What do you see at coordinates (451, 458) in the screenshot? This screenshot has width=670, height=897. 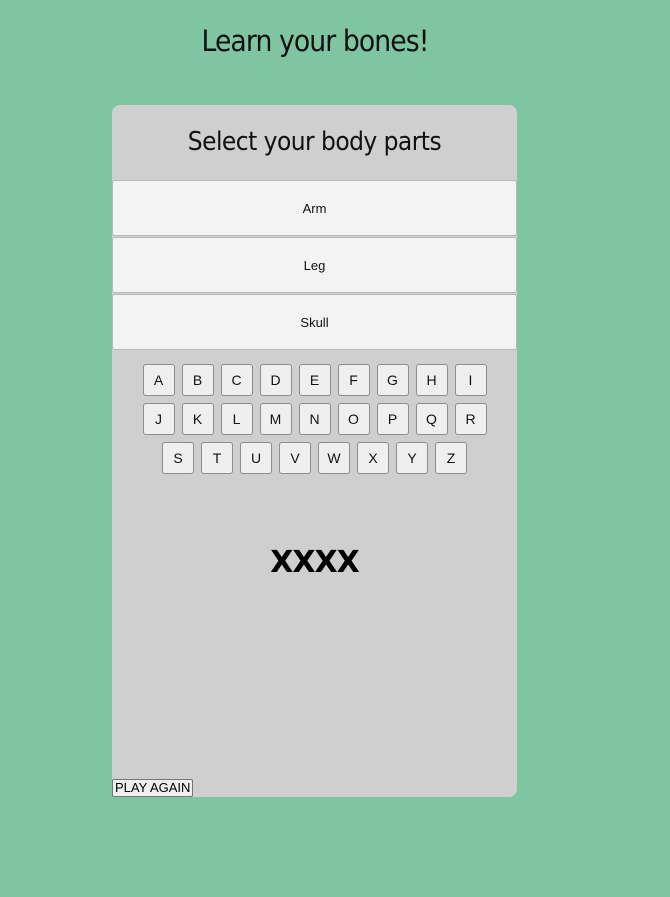 I see `letter-button-z: Z` at bounding box center [451, 458].